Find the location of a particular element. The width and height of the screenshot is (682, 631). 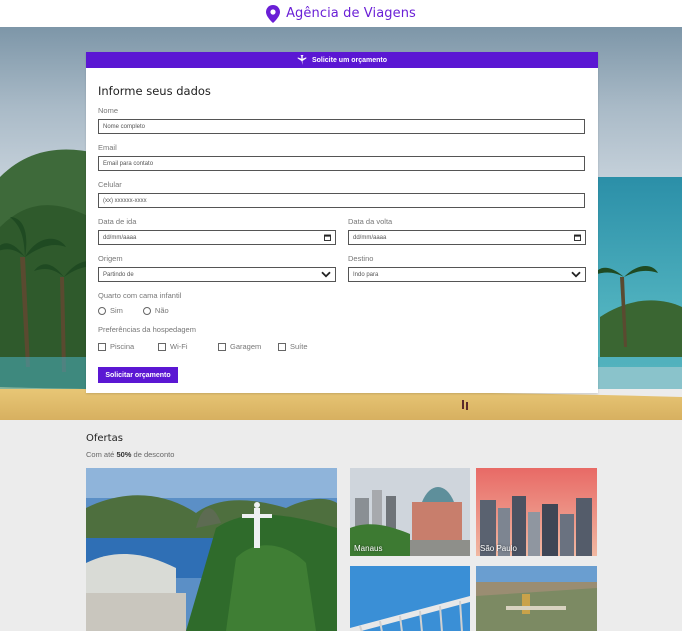

pref-label-wifi: Wi-Fi is located at coordinates (179, 346).